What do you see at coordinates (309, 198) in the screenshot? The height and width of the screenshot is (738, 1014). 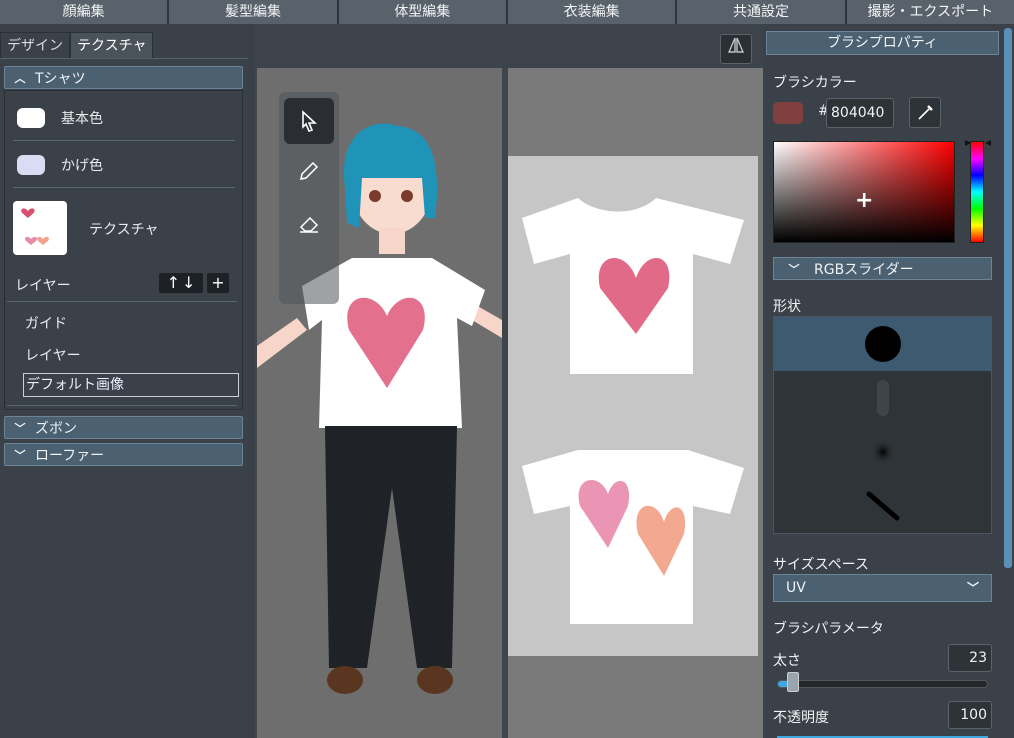 I see `paint-toolbar` at bounding box center [309, 198].